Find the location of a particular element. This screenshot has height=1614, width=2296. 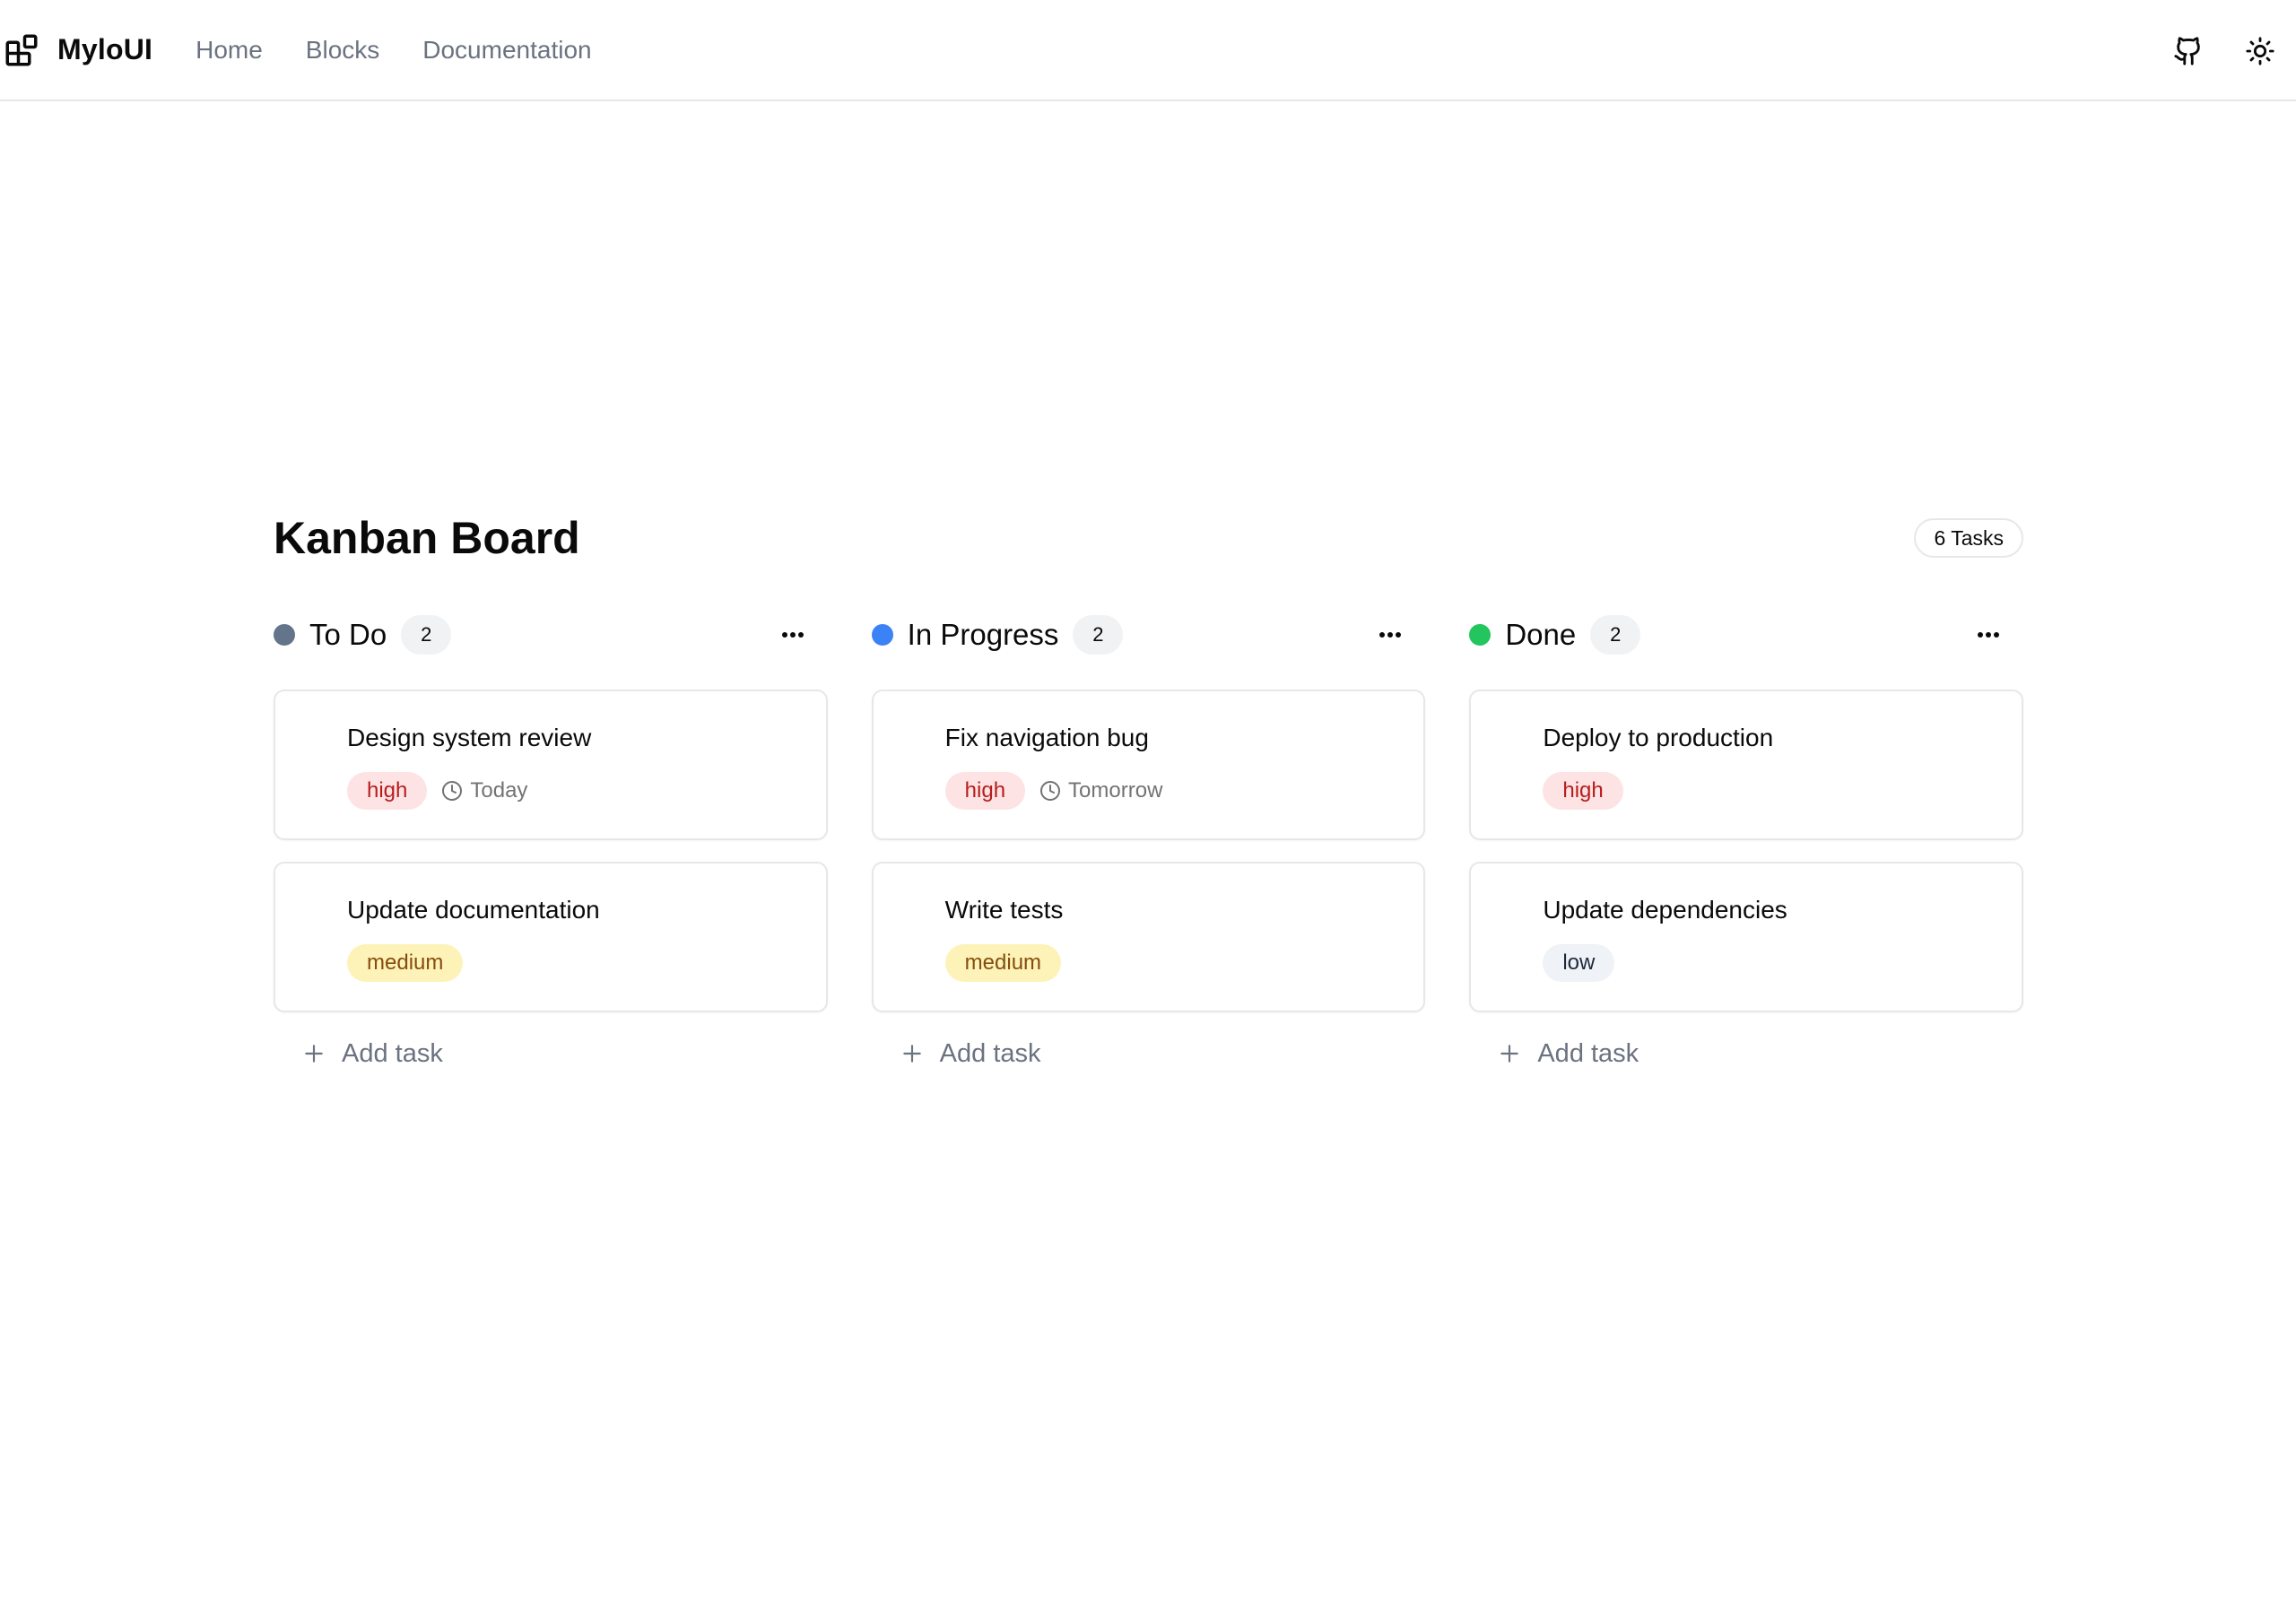

column-title: To Do is located at coordinates (348, 634).